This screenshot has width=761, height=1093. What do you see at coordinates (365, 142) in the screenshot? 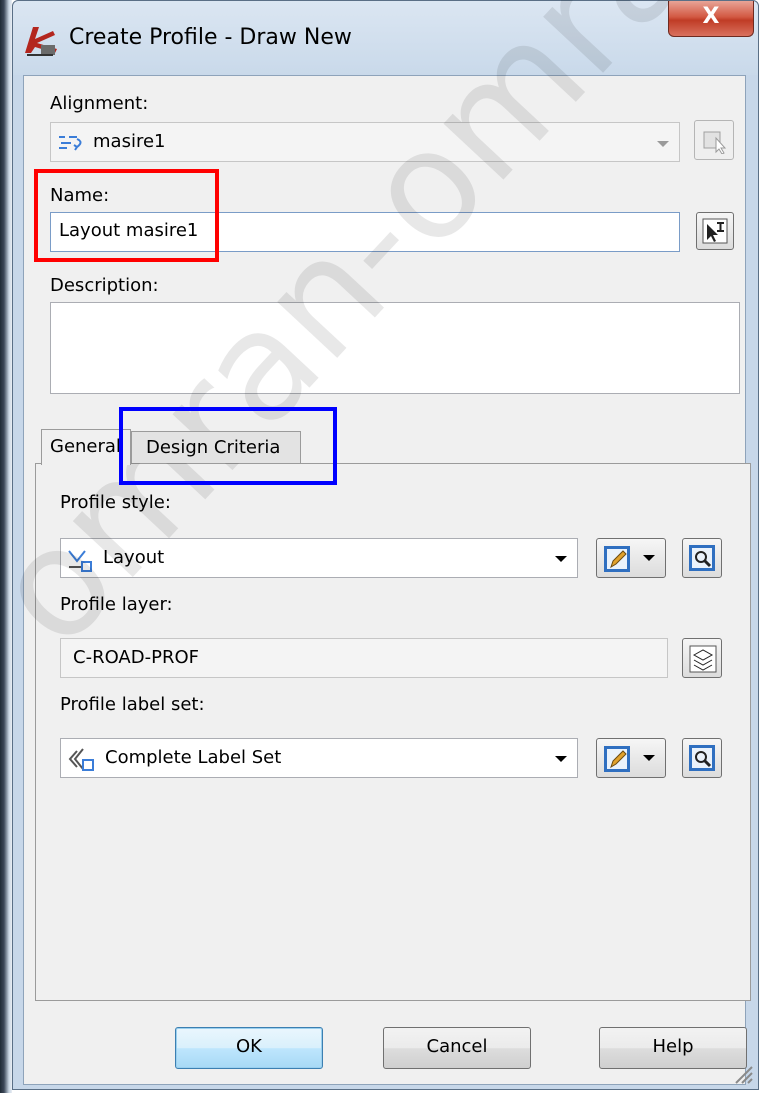
I see `alignment-select: masire1` at bounding box center [365, 142].